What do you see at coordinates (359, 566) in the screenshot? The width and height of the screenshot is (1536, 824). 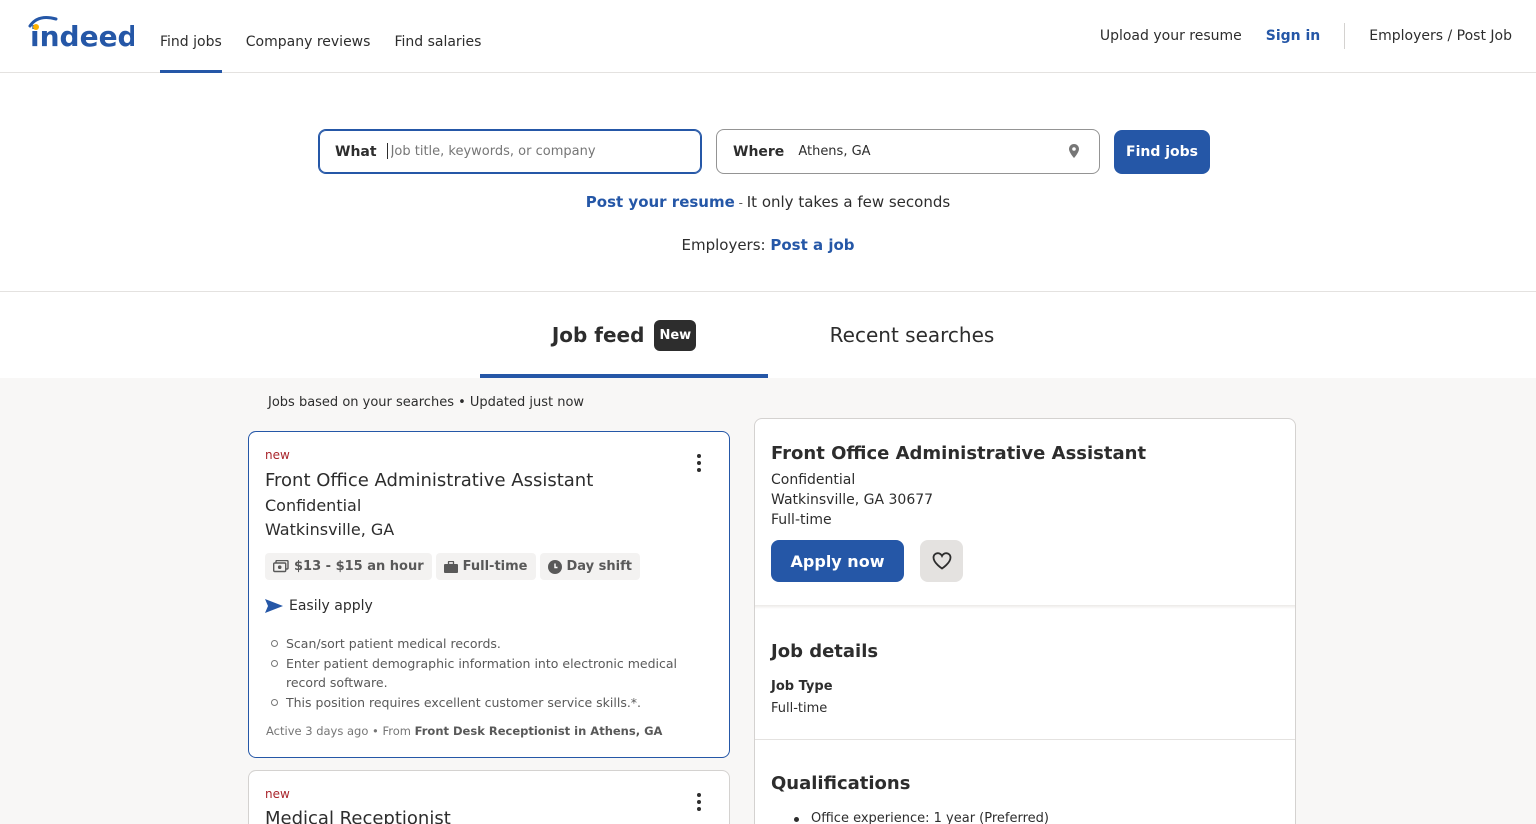 I see `salary-text: $13 - $15 an hour` at bounding box center [359, 566].